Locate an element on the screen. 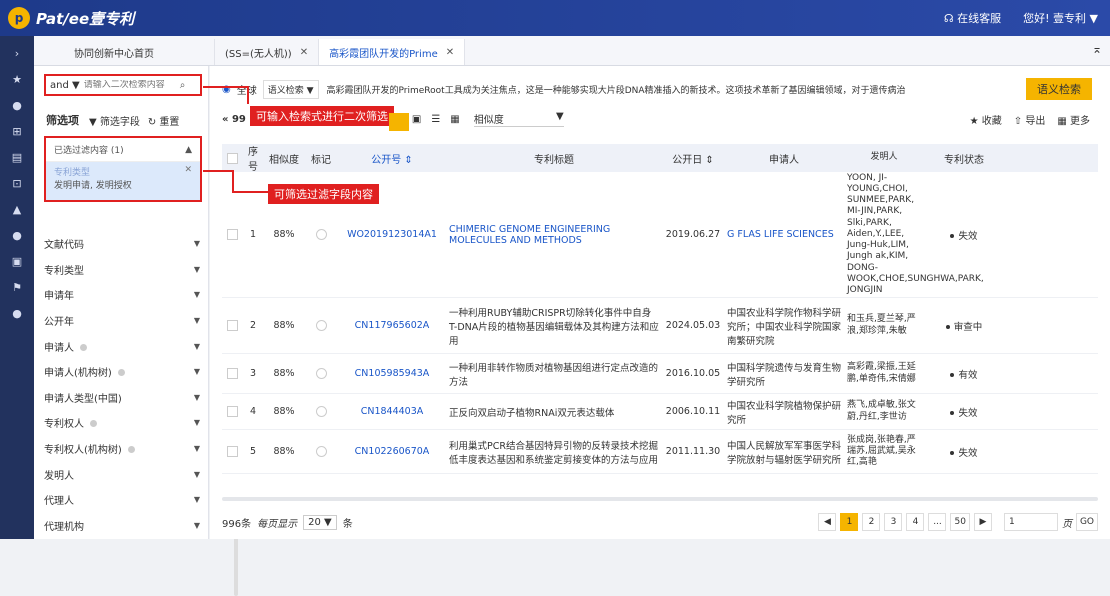  applicant: G FLAS LIFE SCIENCES is located at coordinates (784, 234).